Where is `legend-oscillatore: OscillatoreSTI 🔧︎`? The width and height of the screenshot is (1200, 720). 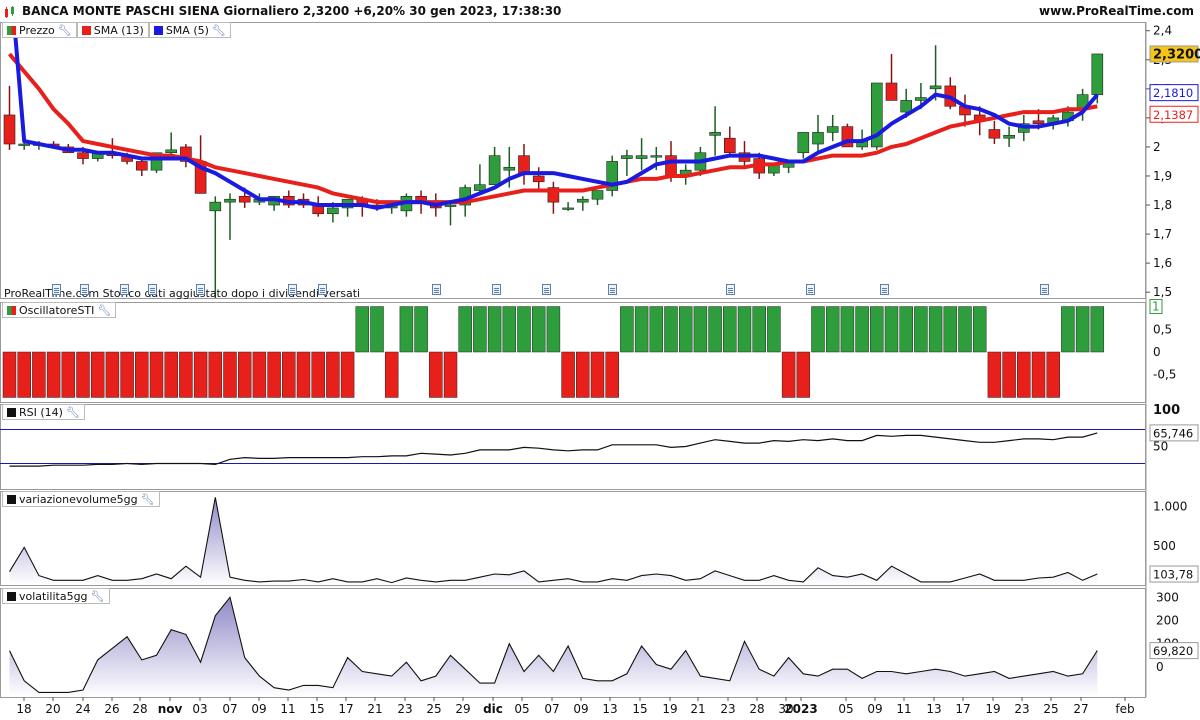 legend-oscillatore: OscillatoreSTI 🔧︎ is located at coordinates (59, 310).